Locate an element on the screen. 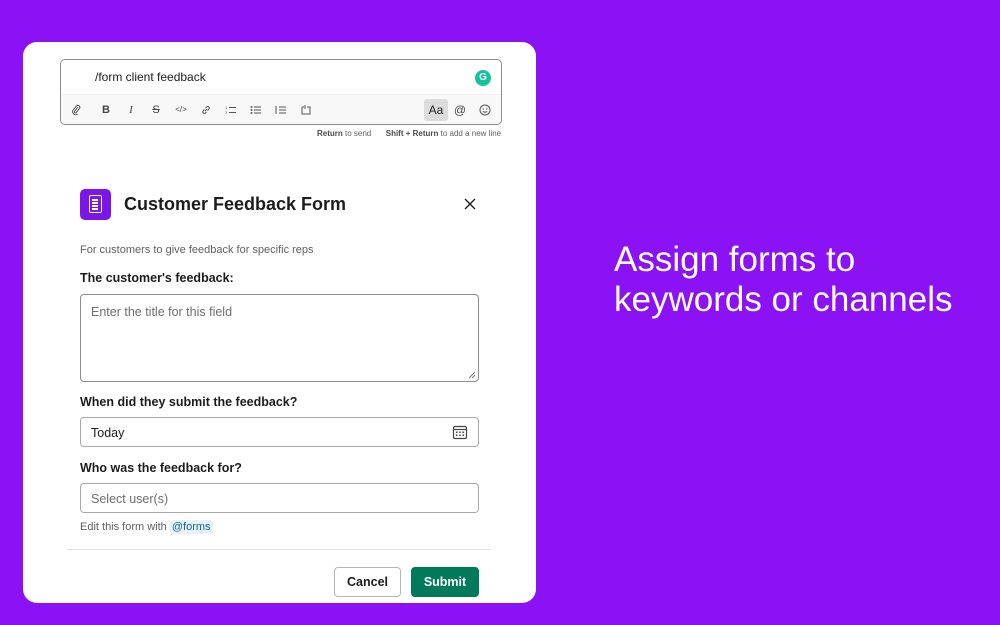 The height and width of the screenshot is (625, 1000). indent-icon is located at coordinates (281, 110).